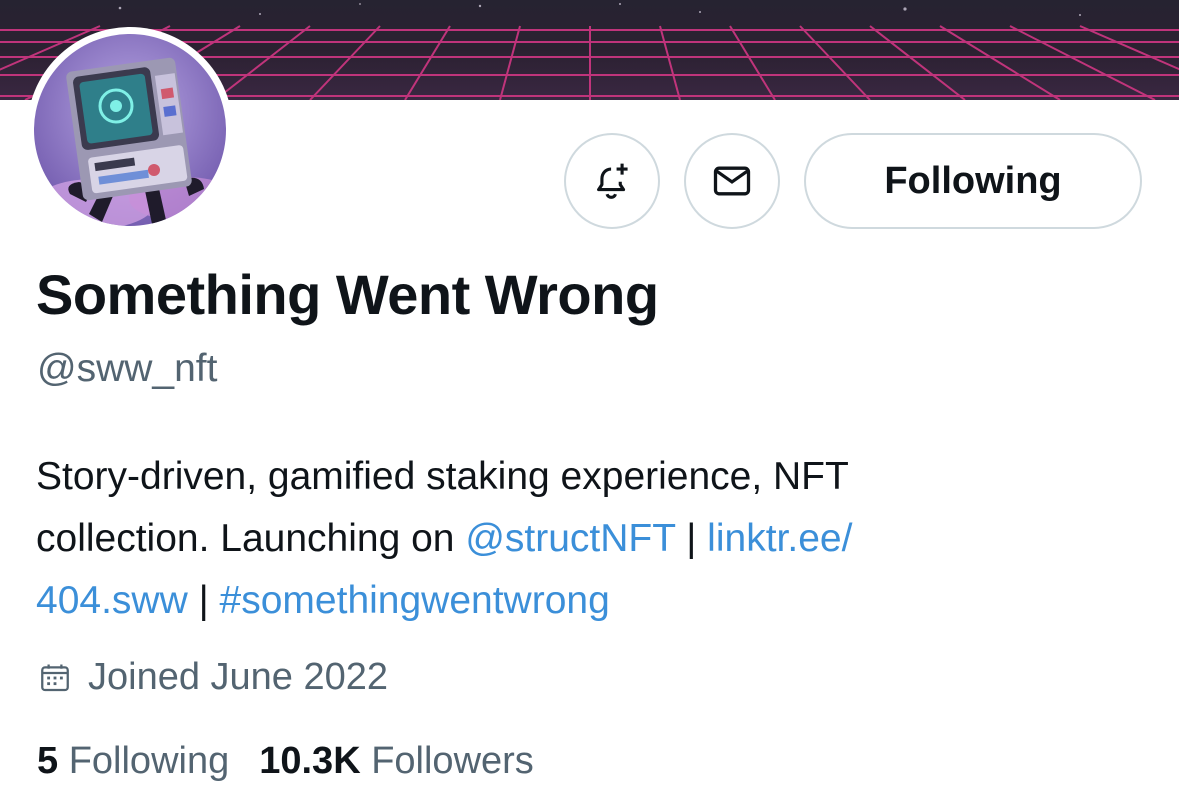 The image size is (1179, 806). I want to click on notify-button, so click(612, 181).